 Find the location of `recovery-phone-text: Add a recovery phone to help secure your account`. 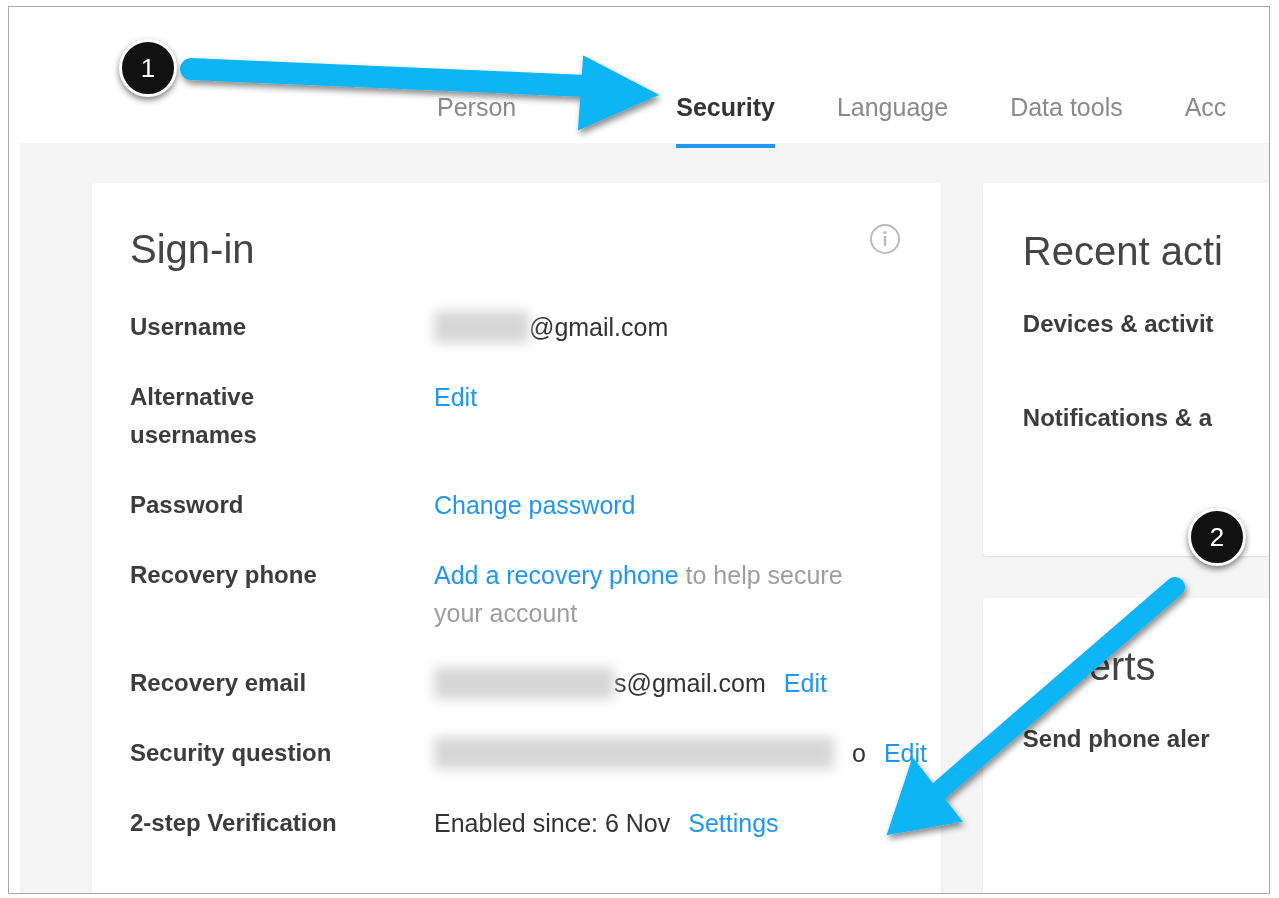

recovery-phone-text: Add a recovery phone to help secure your account is located at coordinates (639, 594).